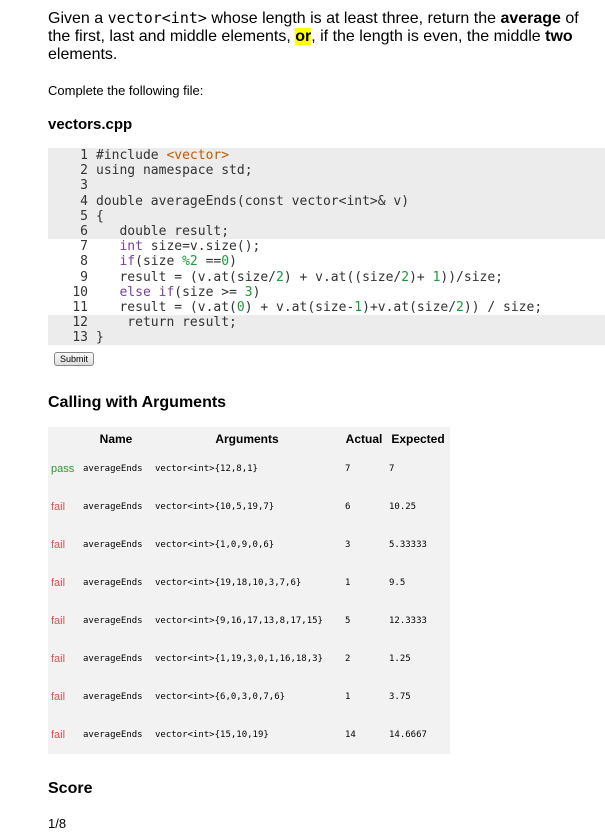  What do you see at coordinates (326, 231) in the screenshot?
I see `code-line: 6 double result;` at bounding box center [326, 231].